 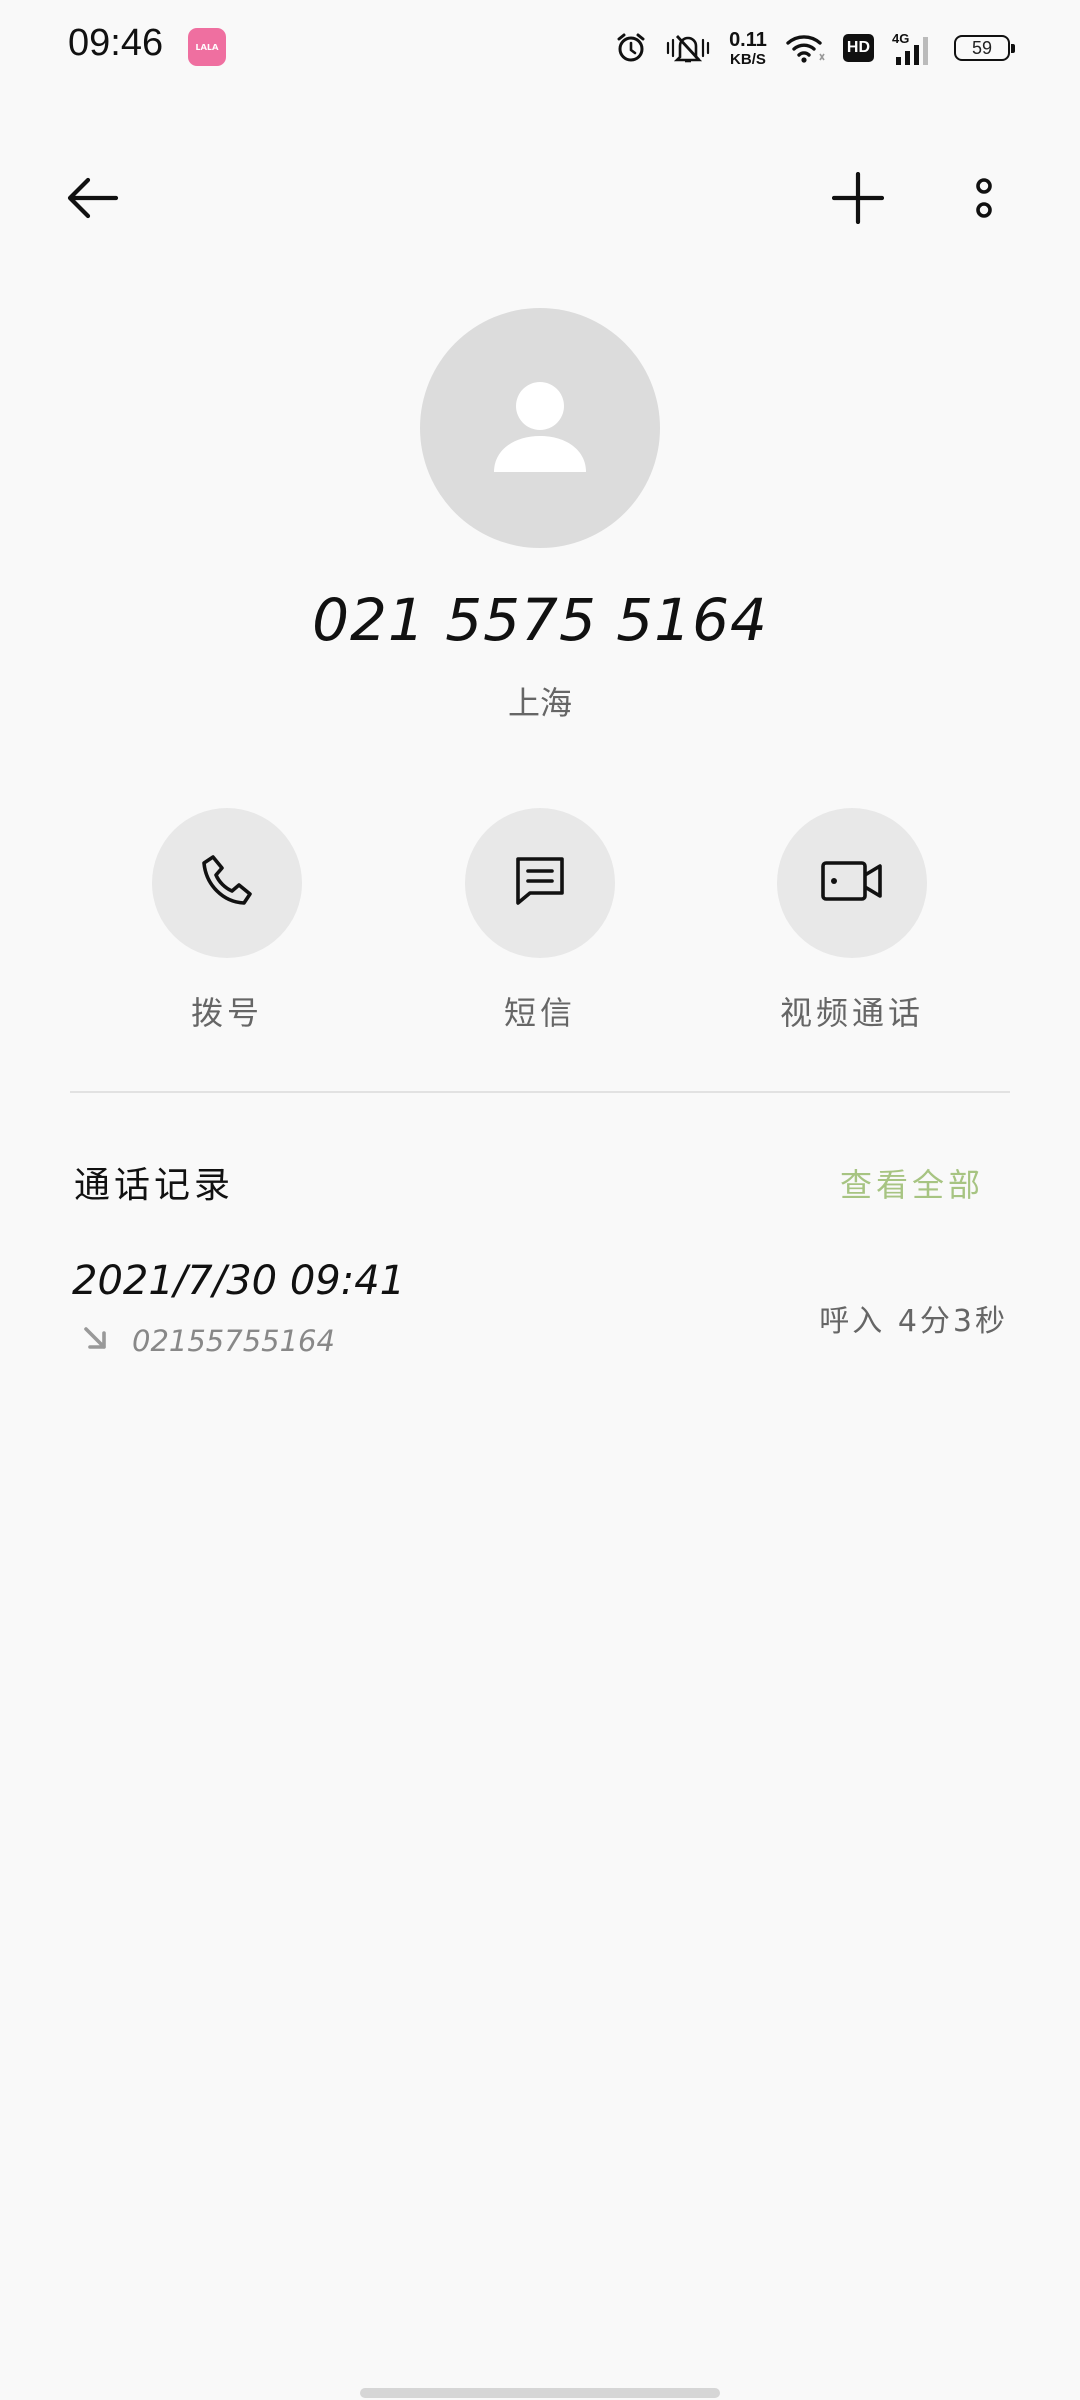 I want to click on battery-icon: 59, so click(x=984, y=48).